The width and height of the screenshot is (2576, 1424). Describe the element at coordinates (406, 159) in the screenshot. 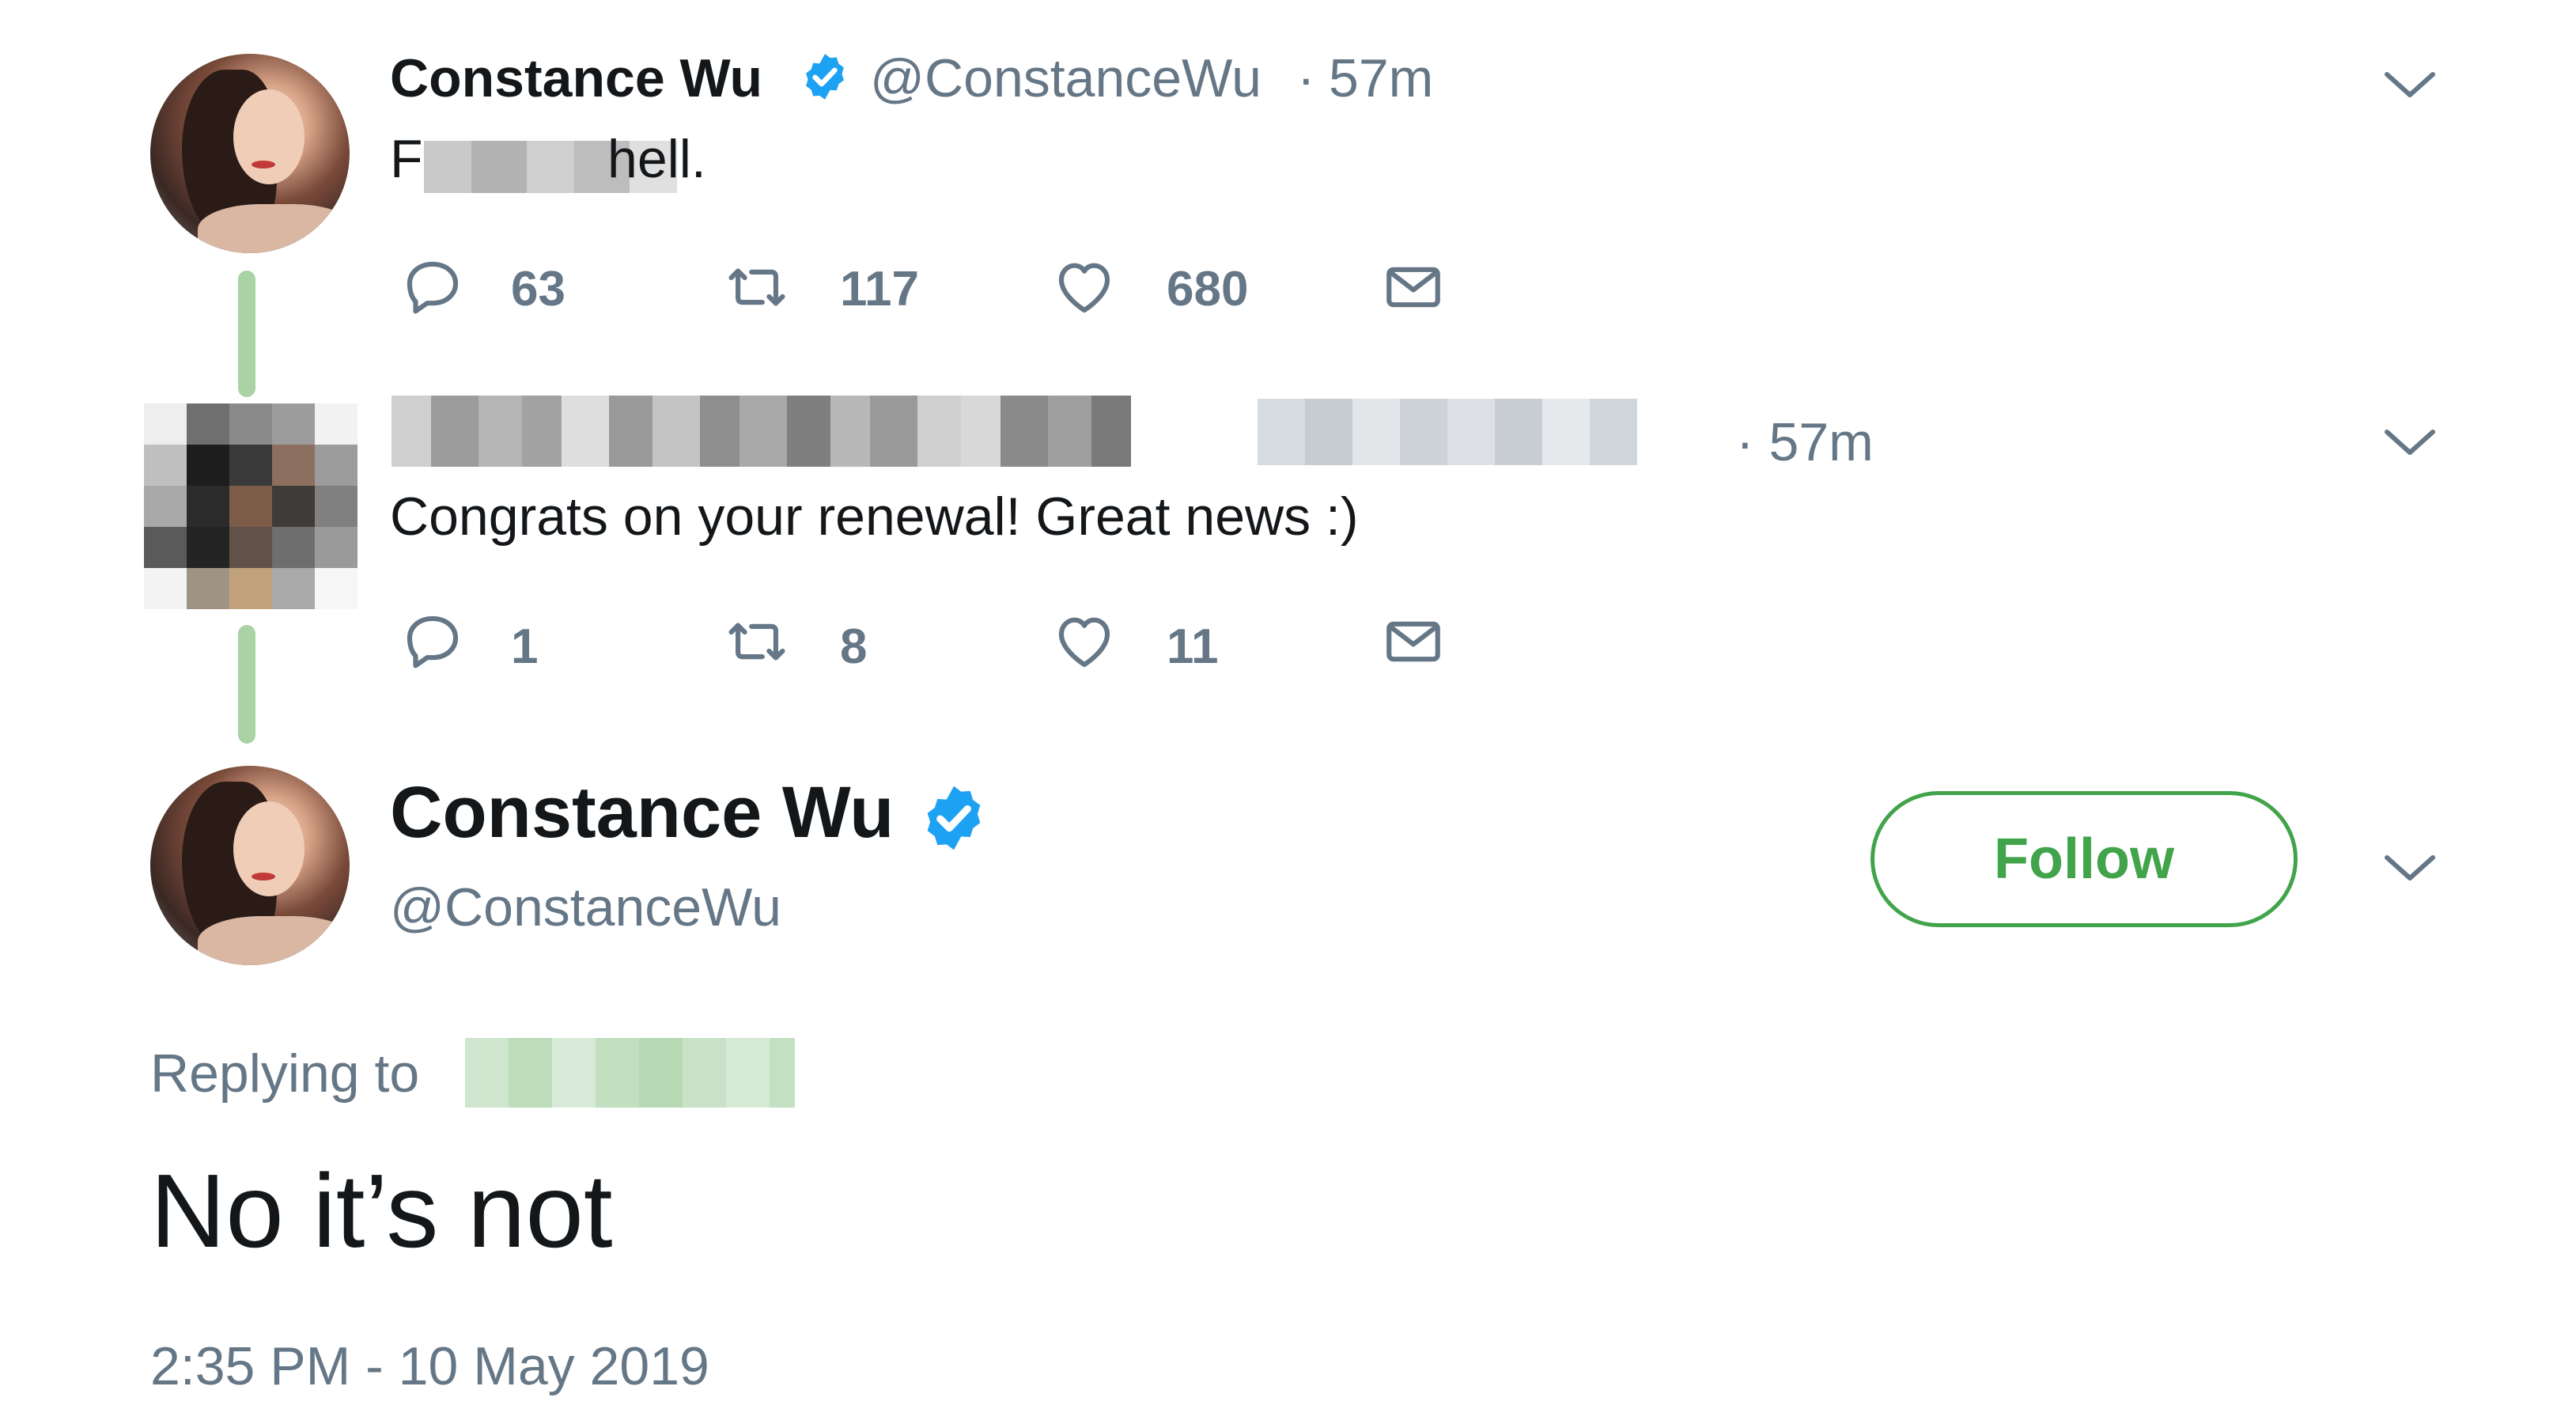

I see `tweet-text-start: F` at that location.